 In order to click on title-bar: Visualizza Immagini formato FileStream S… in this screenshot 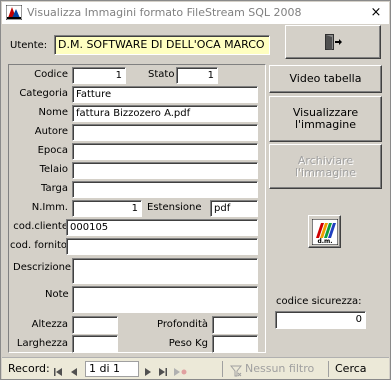, I will do `click(195, 13)`.